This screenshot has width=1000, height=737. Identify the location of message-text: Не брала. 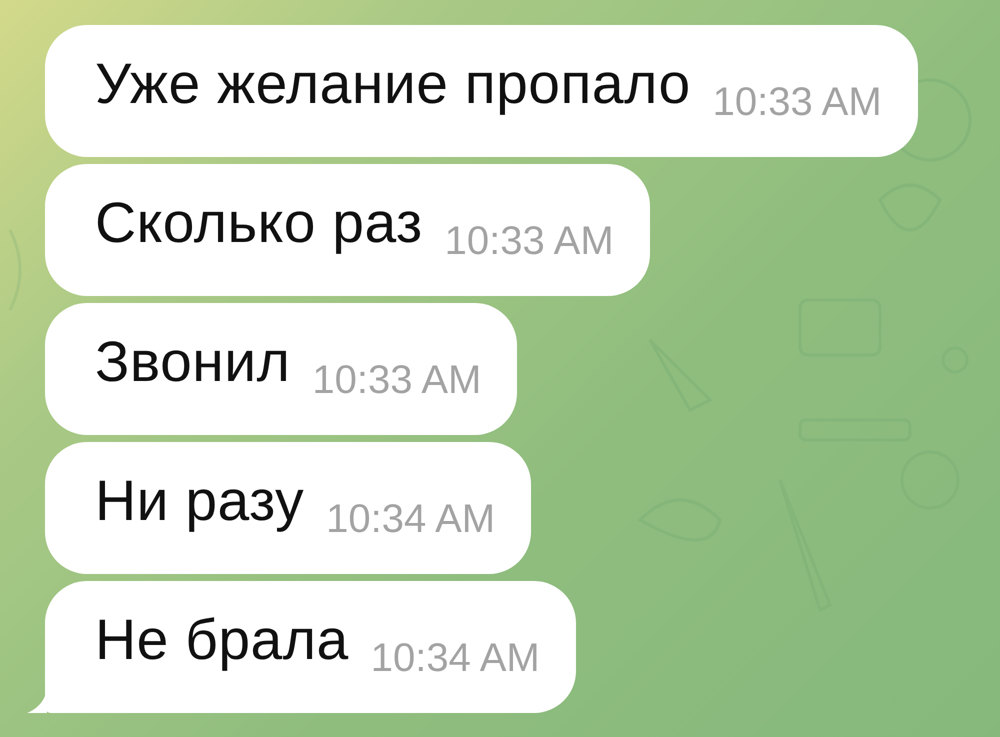
(222, 640).